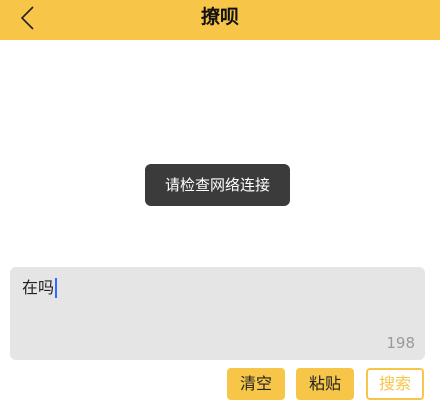  I want to click on search-button: 搜索, so click(395, 384).